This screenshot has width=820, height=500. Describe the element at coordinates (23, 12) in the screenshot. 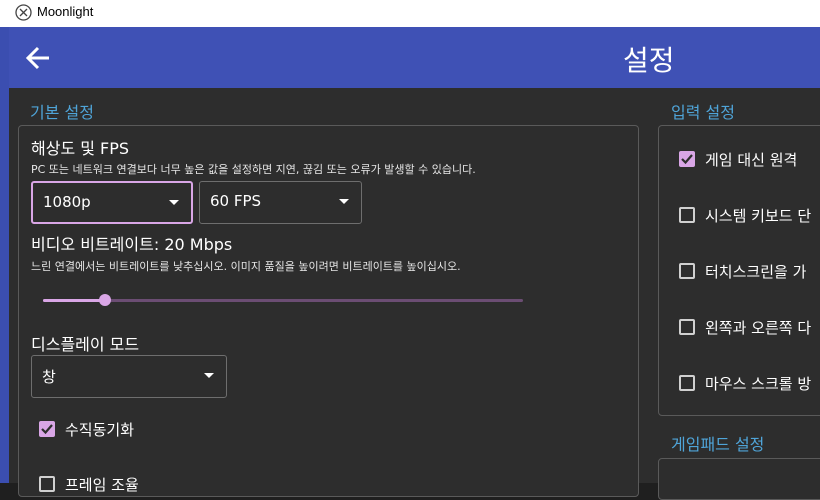

I see `moonlight-app-icon` at that location.